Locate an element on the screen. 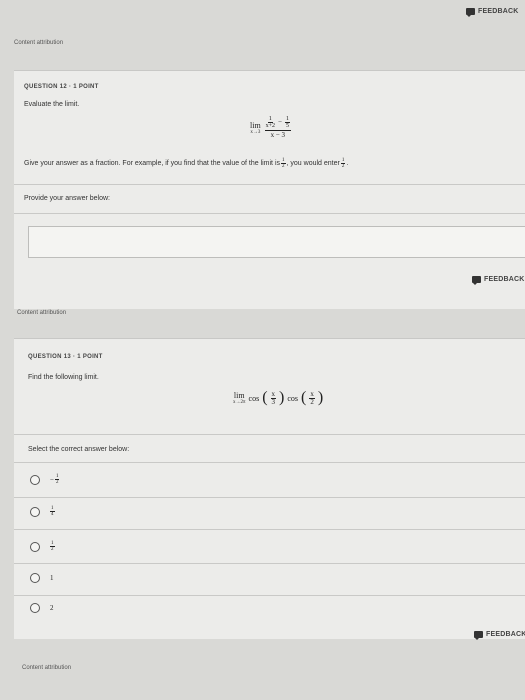 This screenshot has height=700, width=525. content-attribution-3: Content attribution is located at coordinates (46, 668).